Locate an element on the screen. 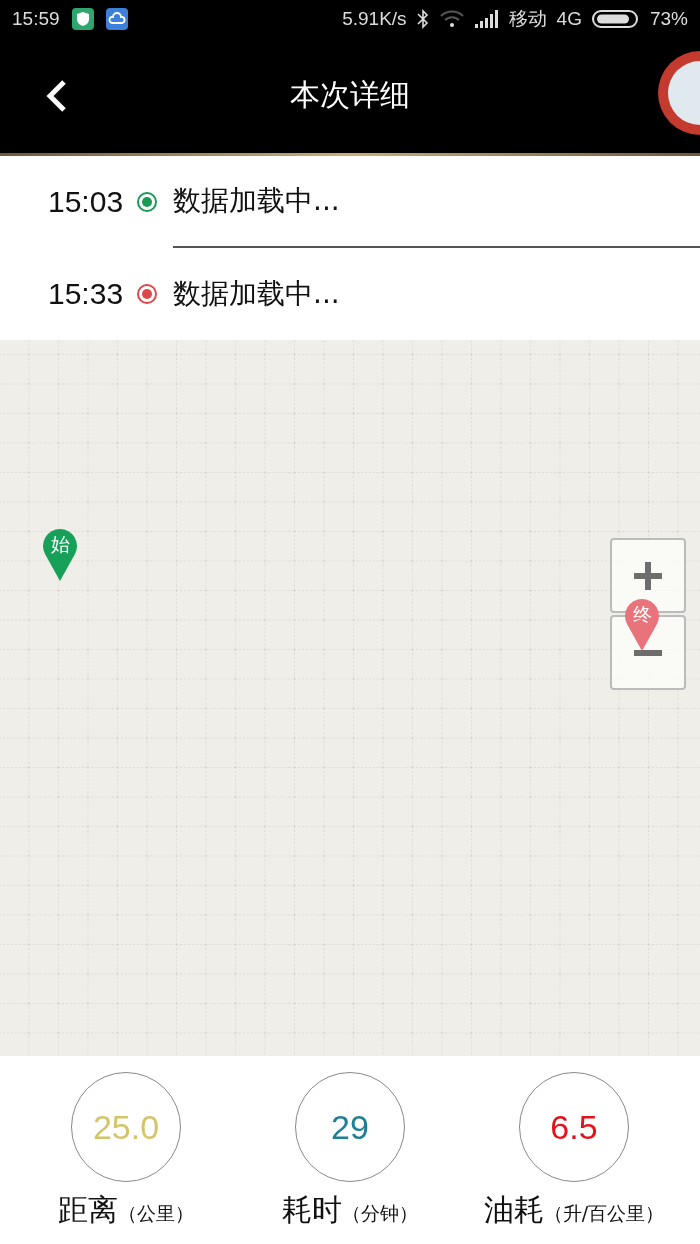  stat-unit: （升/百公里） is located at coordinates (604, 1213).